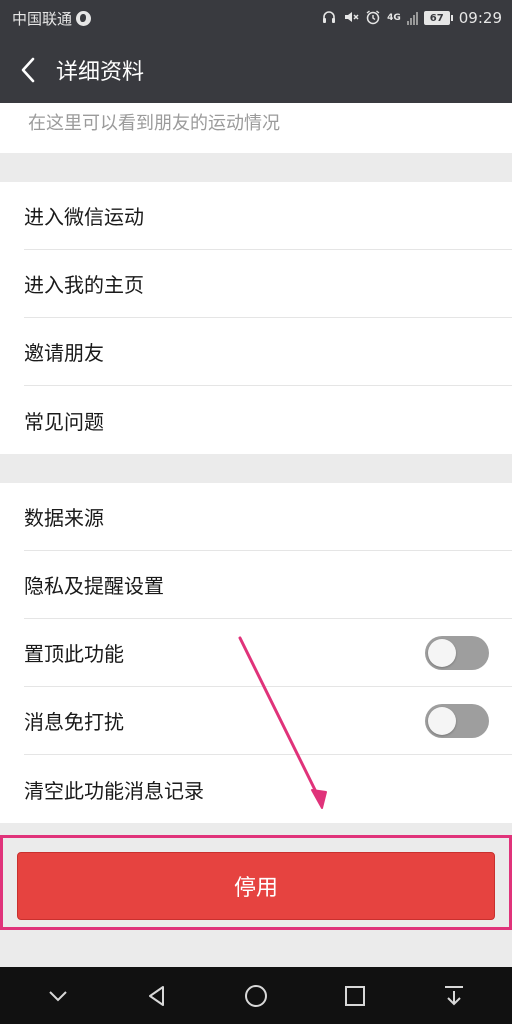 The height and width of the screenshot is (1024, 512). I want to click on row-label: 进入我的主页, so click(84, 285).